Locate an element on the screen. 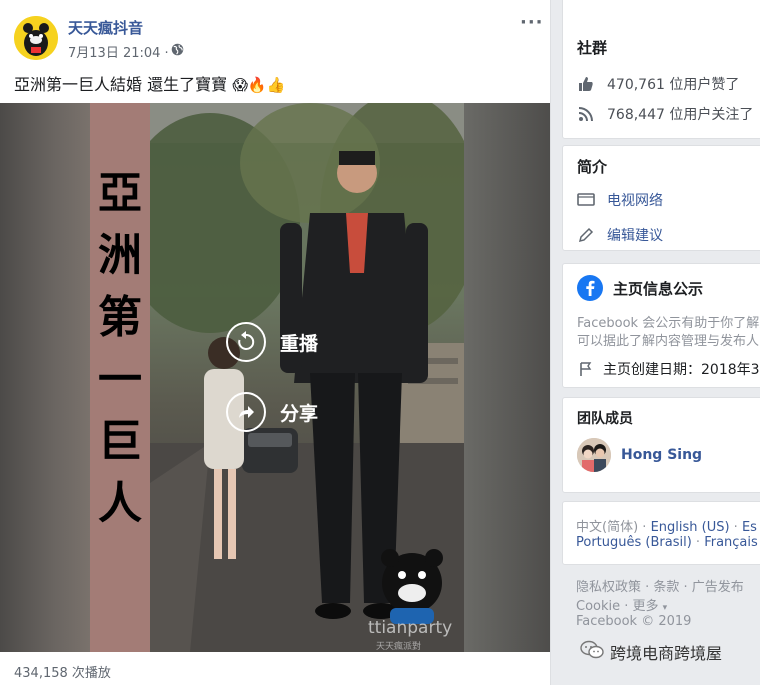  language-francais: Français is located at coordinates (731, 542).